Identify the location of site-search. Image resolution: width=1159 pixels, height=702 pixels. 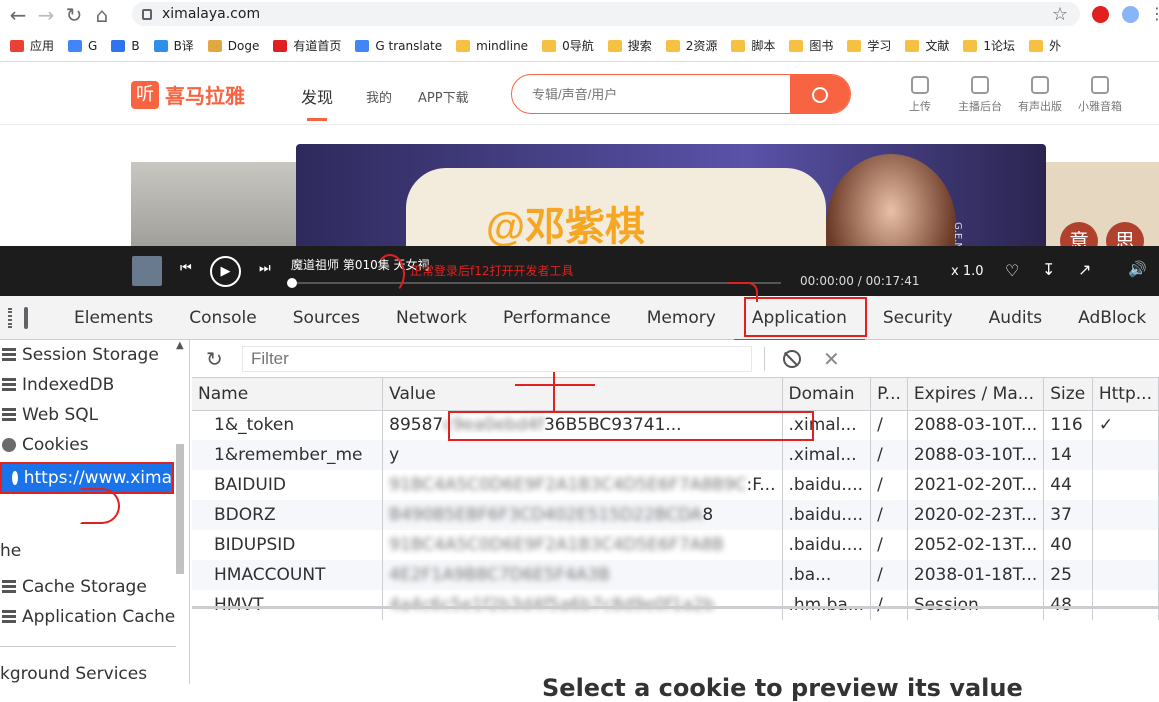
(681, 94).